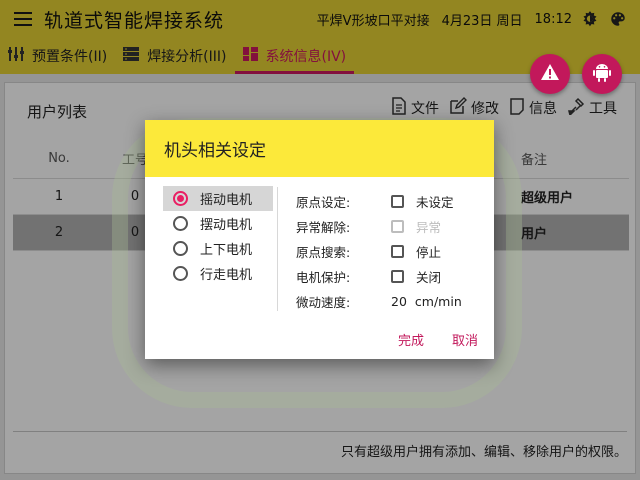  What do you see at coordinates (226, 200) in the screenshot?
I see `motor-label: 摇动电机` at bounding box center [226, 200].